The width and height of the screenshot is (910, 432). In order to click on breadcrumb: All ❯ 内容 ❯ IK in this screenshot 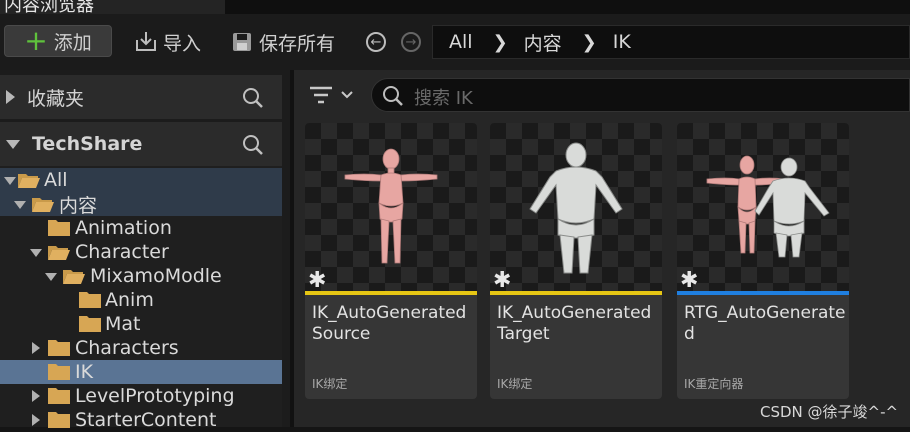, I will do `click(671, 42)`.